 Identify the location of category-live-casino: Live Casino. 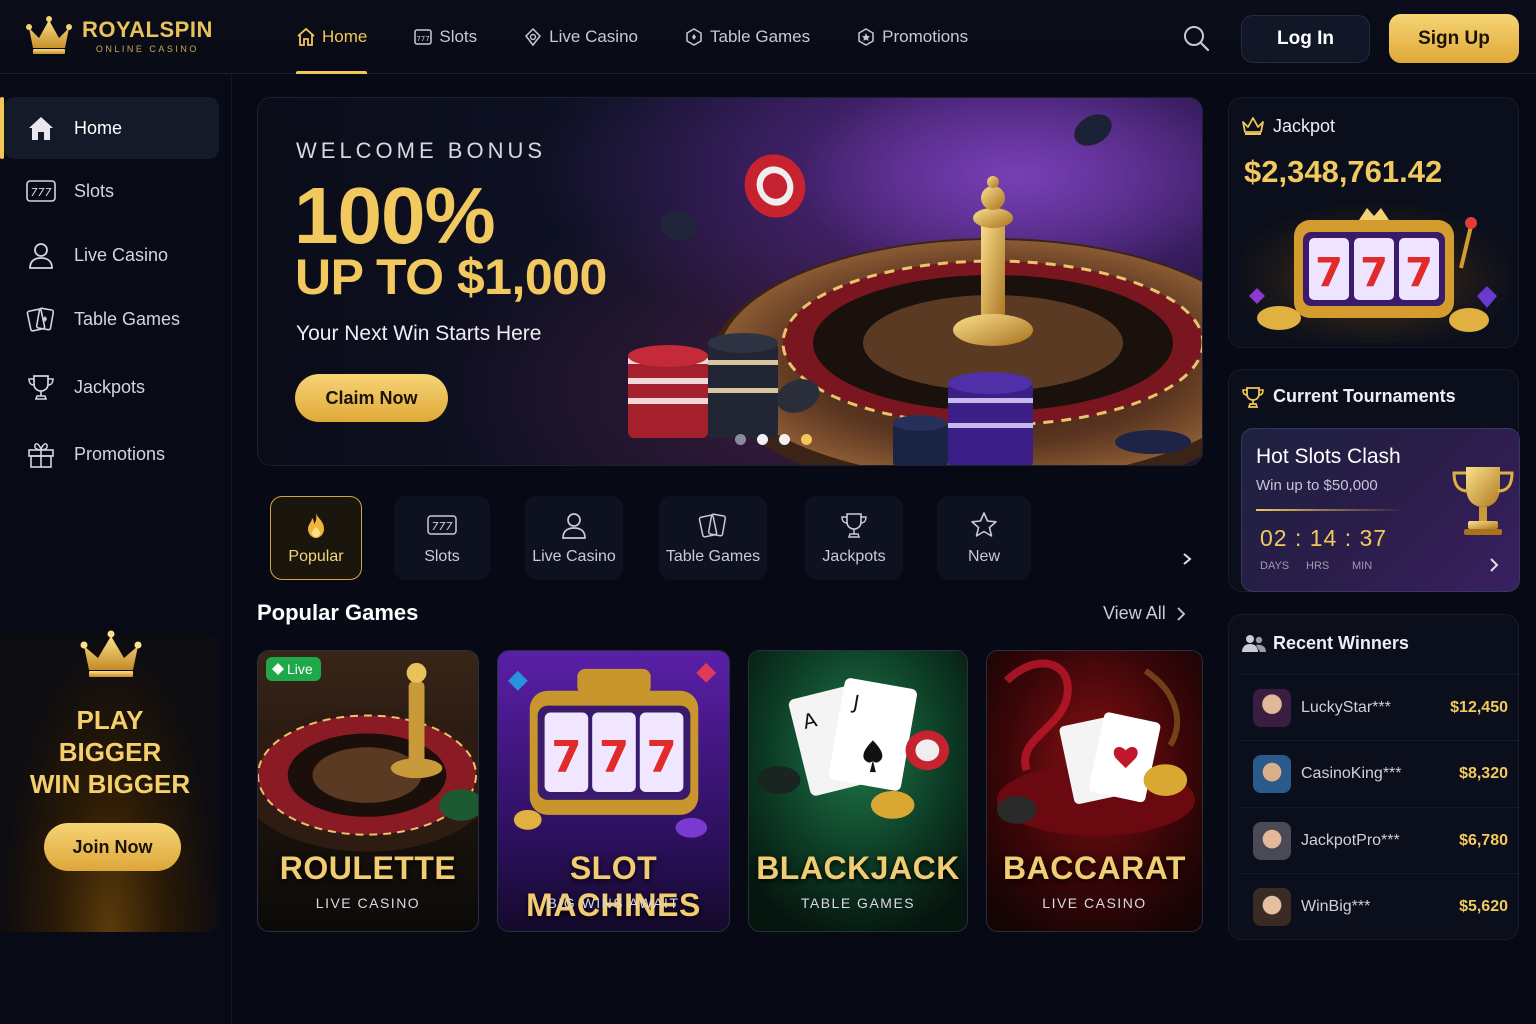
(574, 538).